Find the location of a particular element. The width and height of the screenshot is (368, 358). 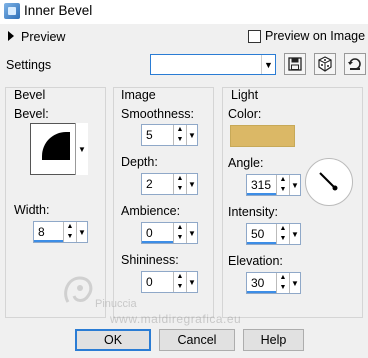

shininess-label: Shininess: is located at coordinates (150, 260).